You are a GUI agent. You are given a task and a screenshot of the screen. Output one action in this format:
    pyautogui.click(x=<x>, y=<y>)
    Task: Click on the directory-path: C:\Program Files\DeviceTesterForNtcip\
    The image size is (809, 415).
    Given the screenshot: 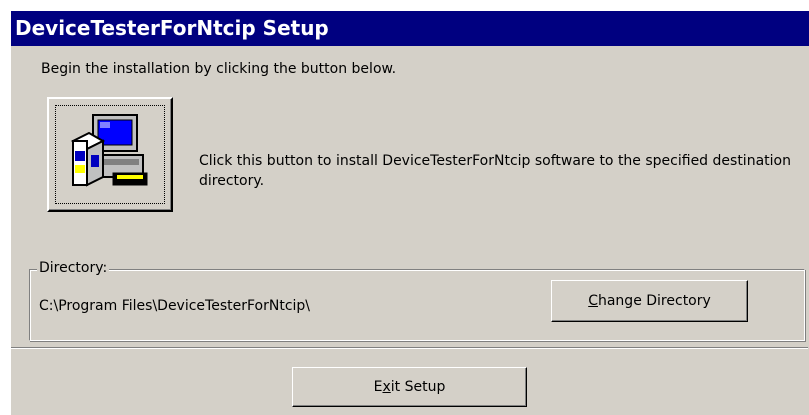 What is the action you would take?
    pyautogui.click(x=175, y=306)
    